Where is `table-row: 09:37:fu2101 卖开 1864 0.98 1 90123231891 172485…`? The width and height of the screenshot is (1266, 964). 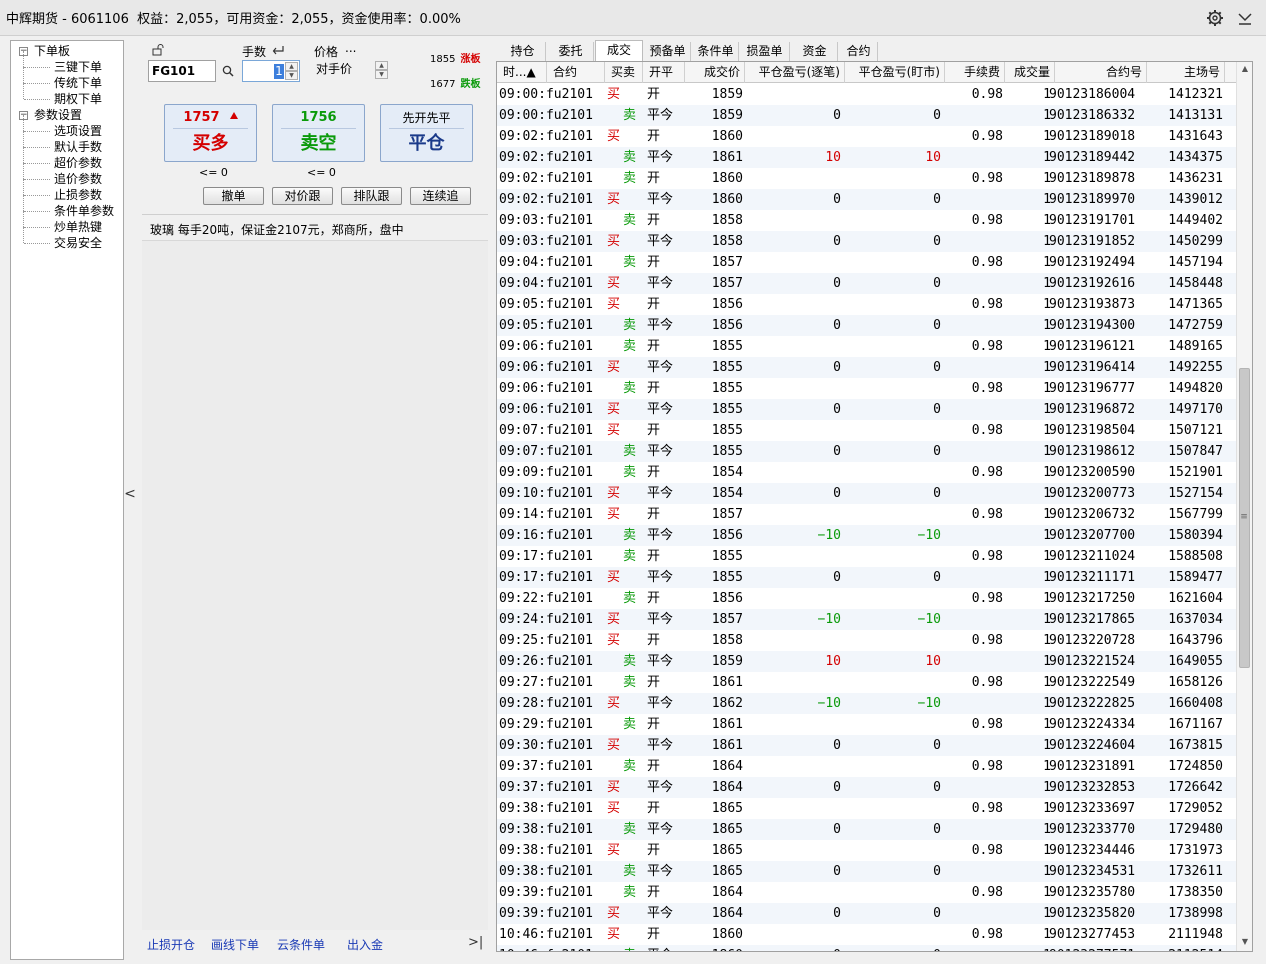
table-row: 09:37:fu2101 卖开 1864 0.98 1 90123231891 172485… is located at coordinates (867, 766).